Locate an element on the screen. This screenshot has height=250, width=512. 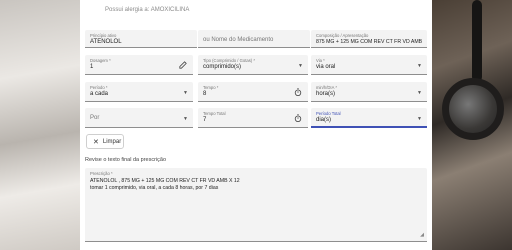
period-value: a cada is located at coordinates (99, 94).